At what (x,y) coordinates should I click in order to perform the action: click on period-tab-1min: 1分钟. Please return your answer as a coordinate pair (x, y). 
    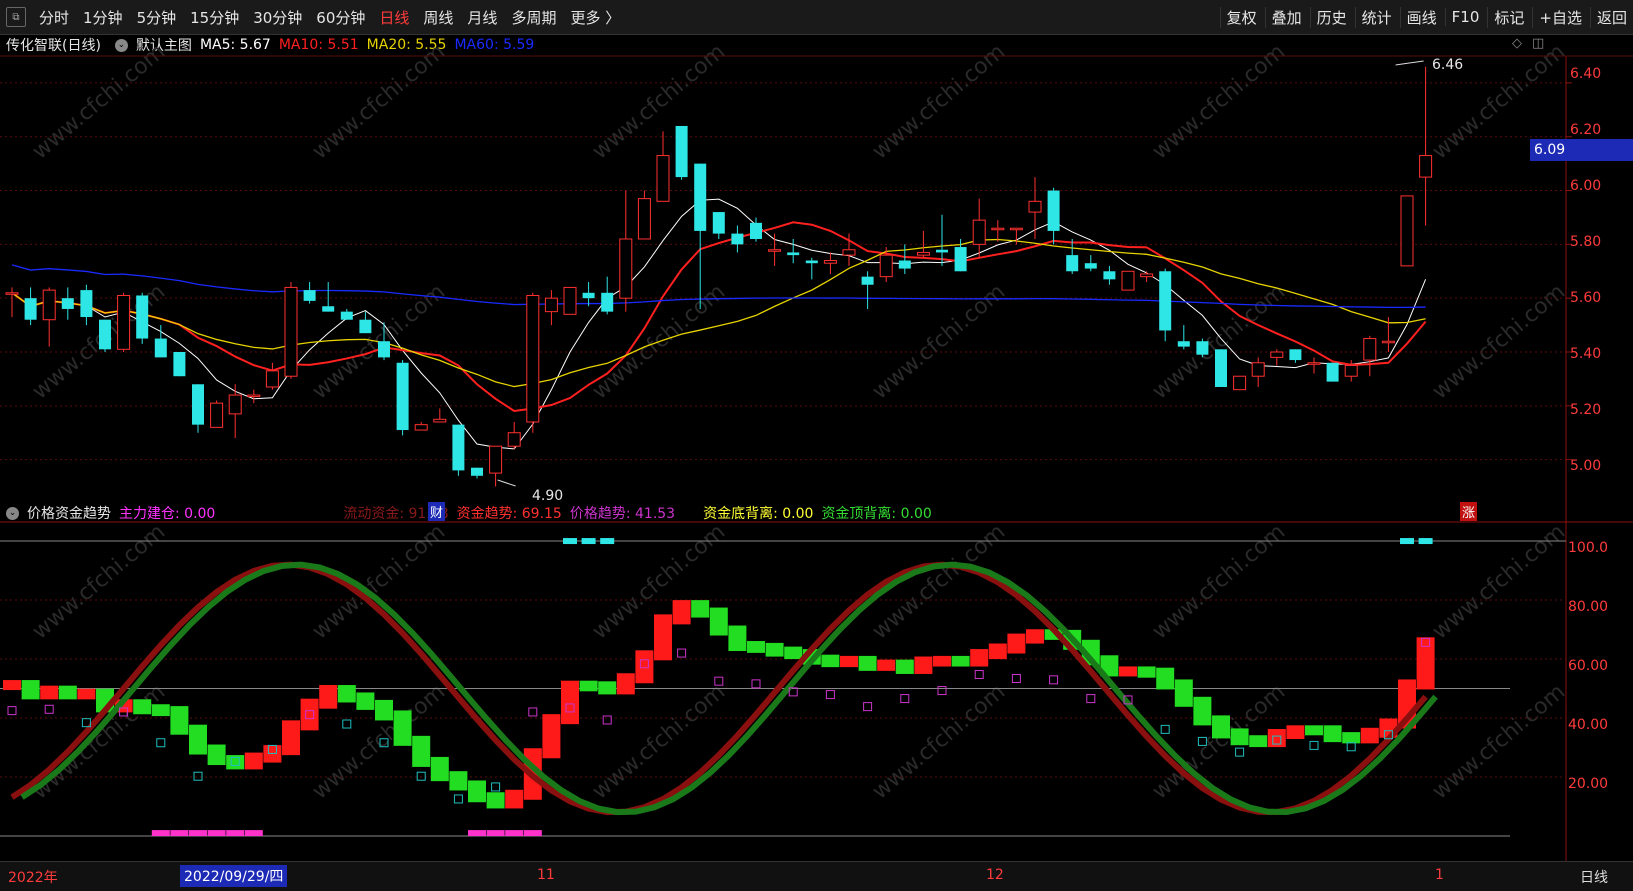
    Looking at the image, I should click on (103, 17).